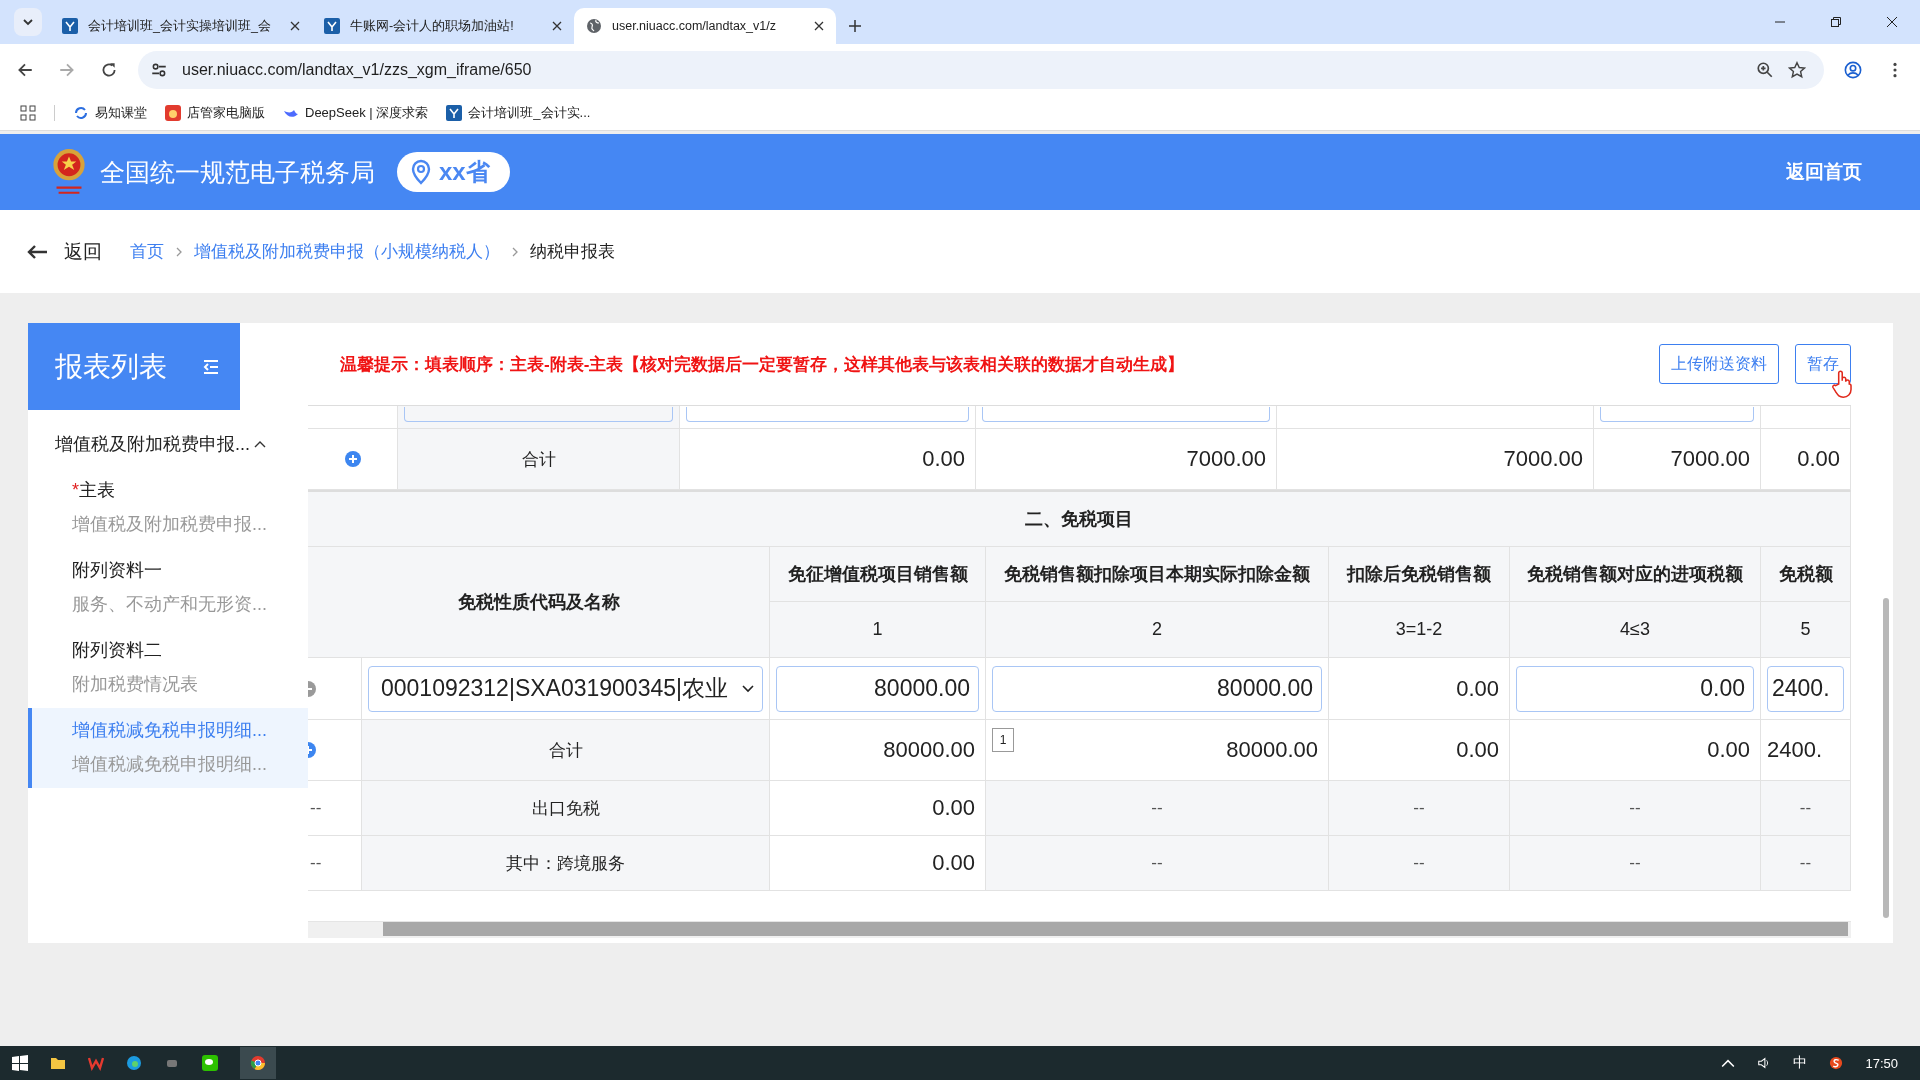  I want to click on bookmark: 易知课堂, so click(110, 112).